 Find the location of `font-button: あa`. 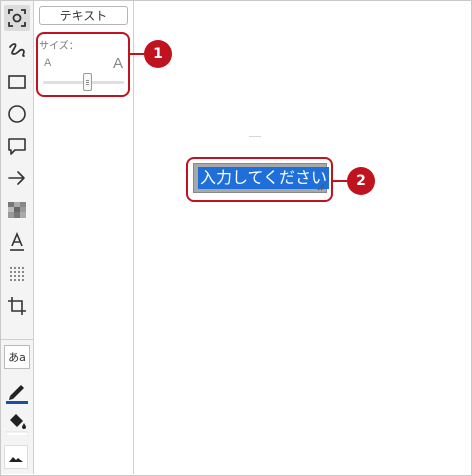

font-button: あa is located at coordinates (17, 357).